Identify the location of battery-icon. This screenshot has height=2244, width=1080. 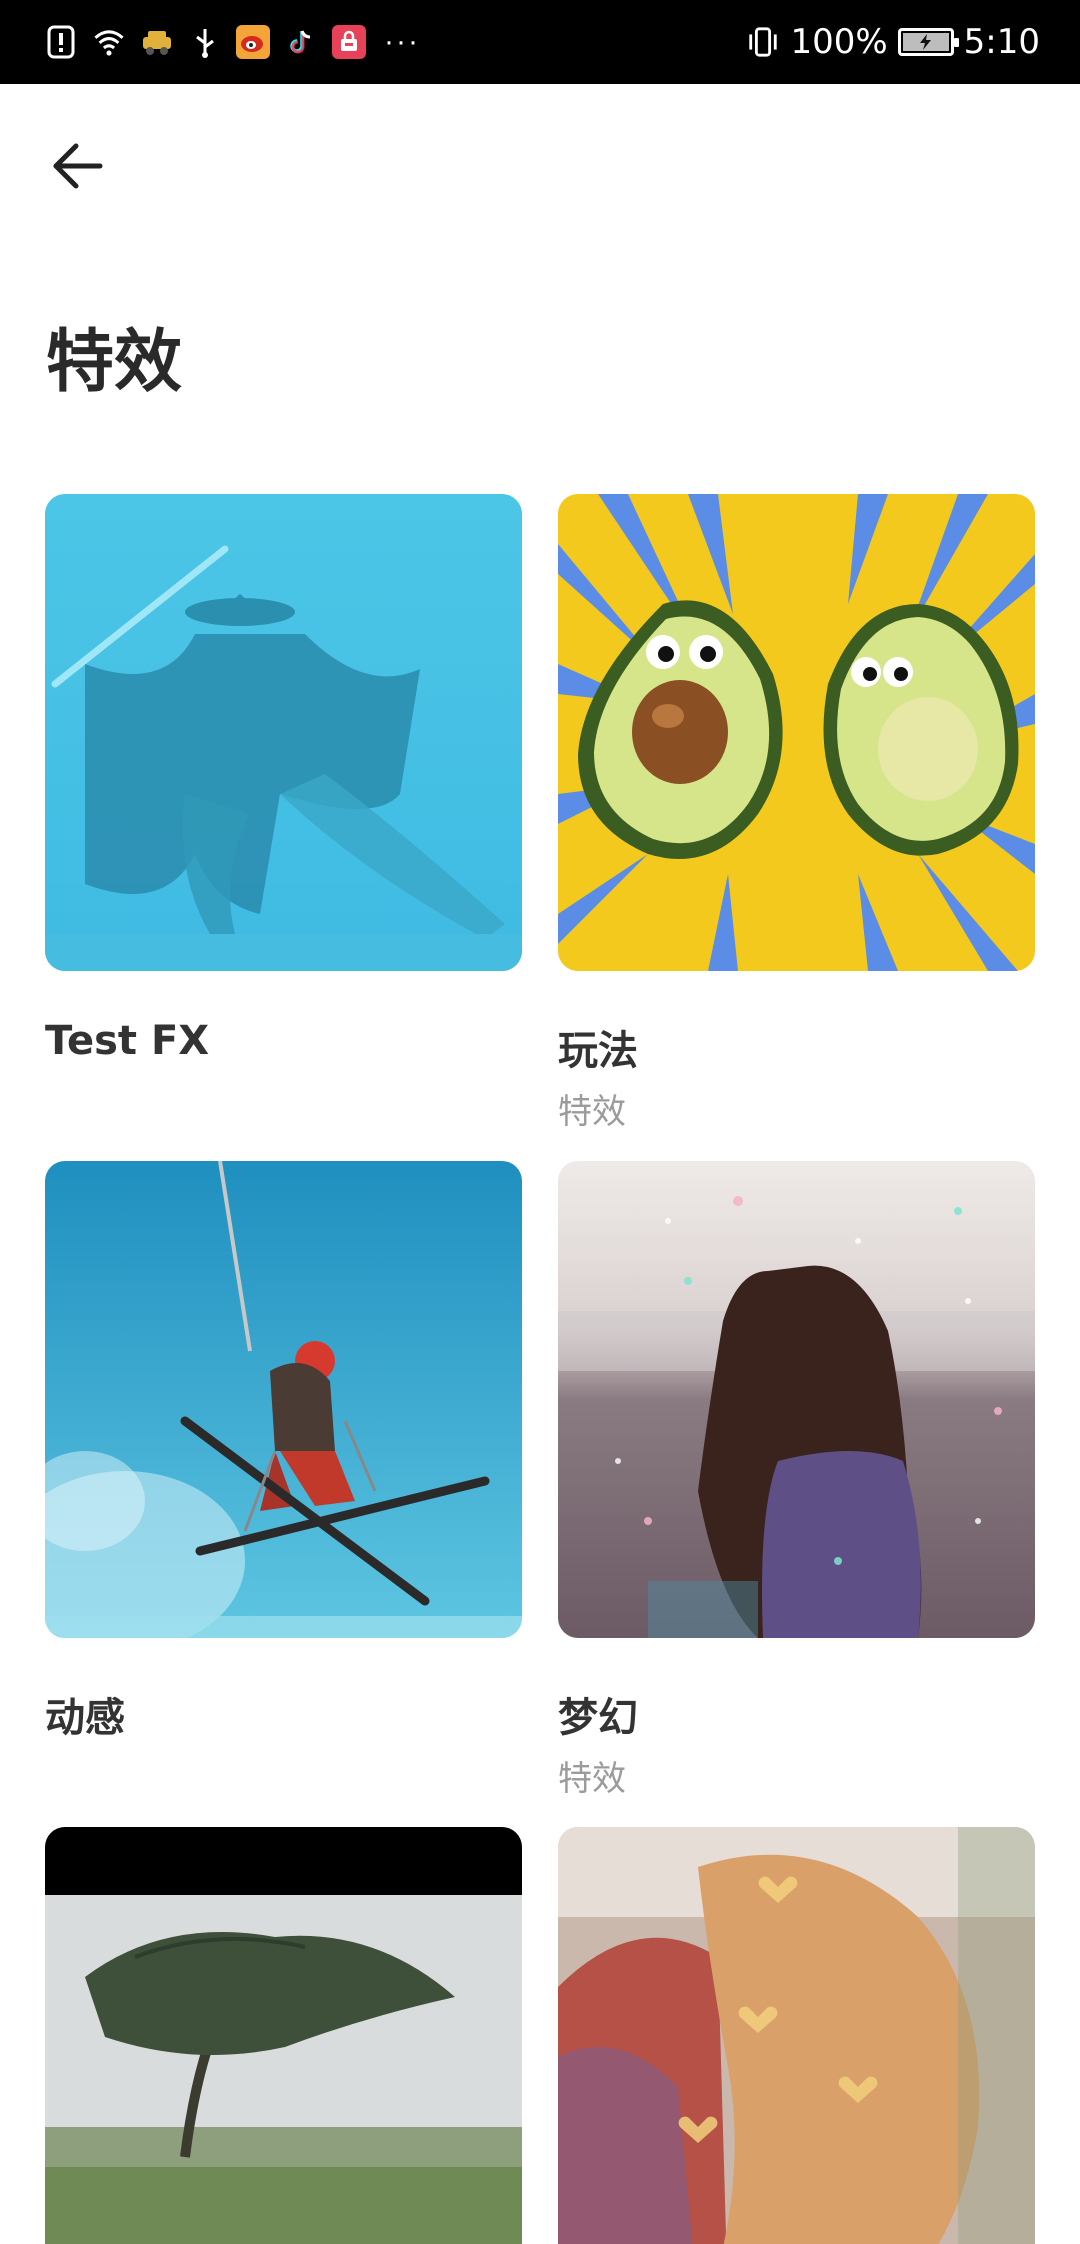
(928, 42).